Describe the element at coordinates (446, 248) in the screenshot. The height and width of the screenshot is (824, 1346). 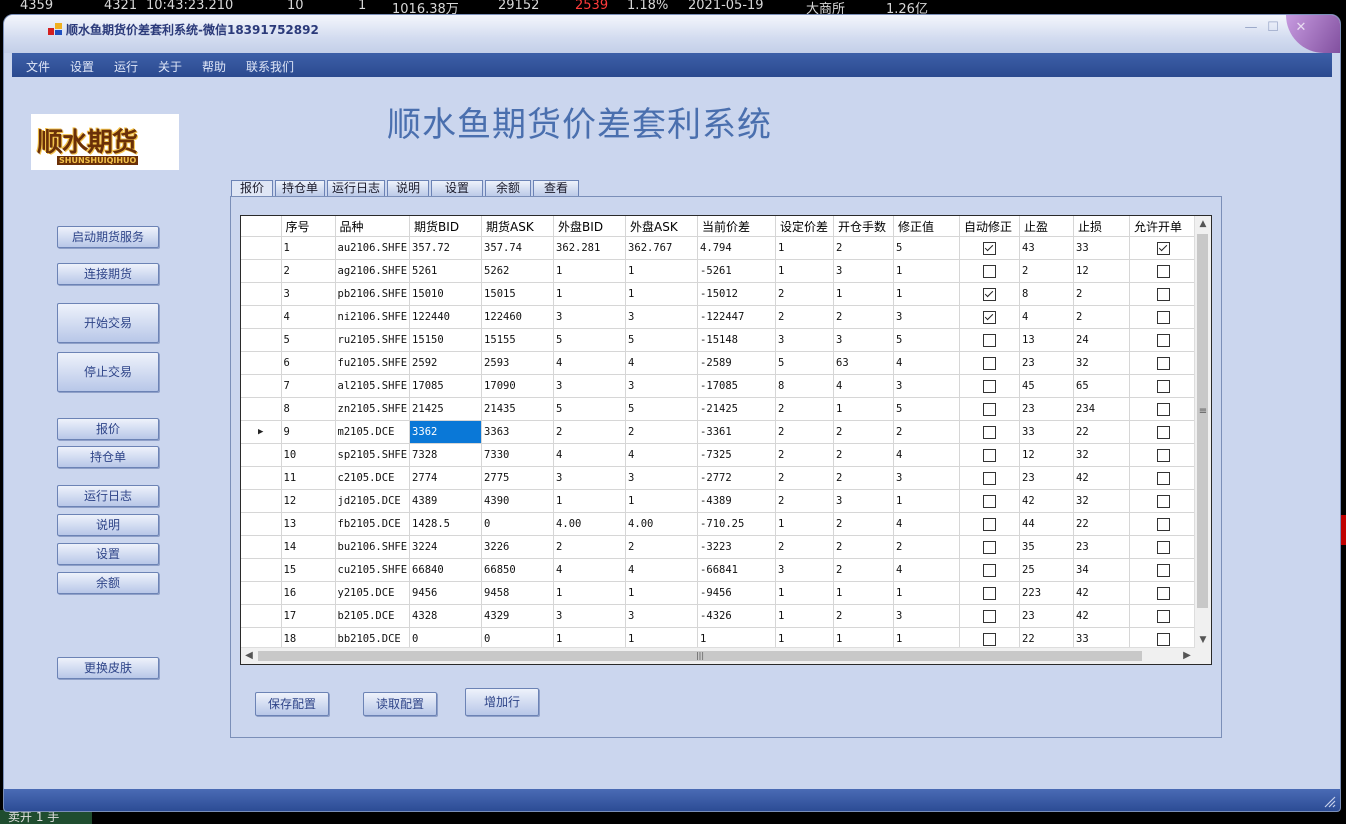
I see `table-cell: 357.72` at that location.